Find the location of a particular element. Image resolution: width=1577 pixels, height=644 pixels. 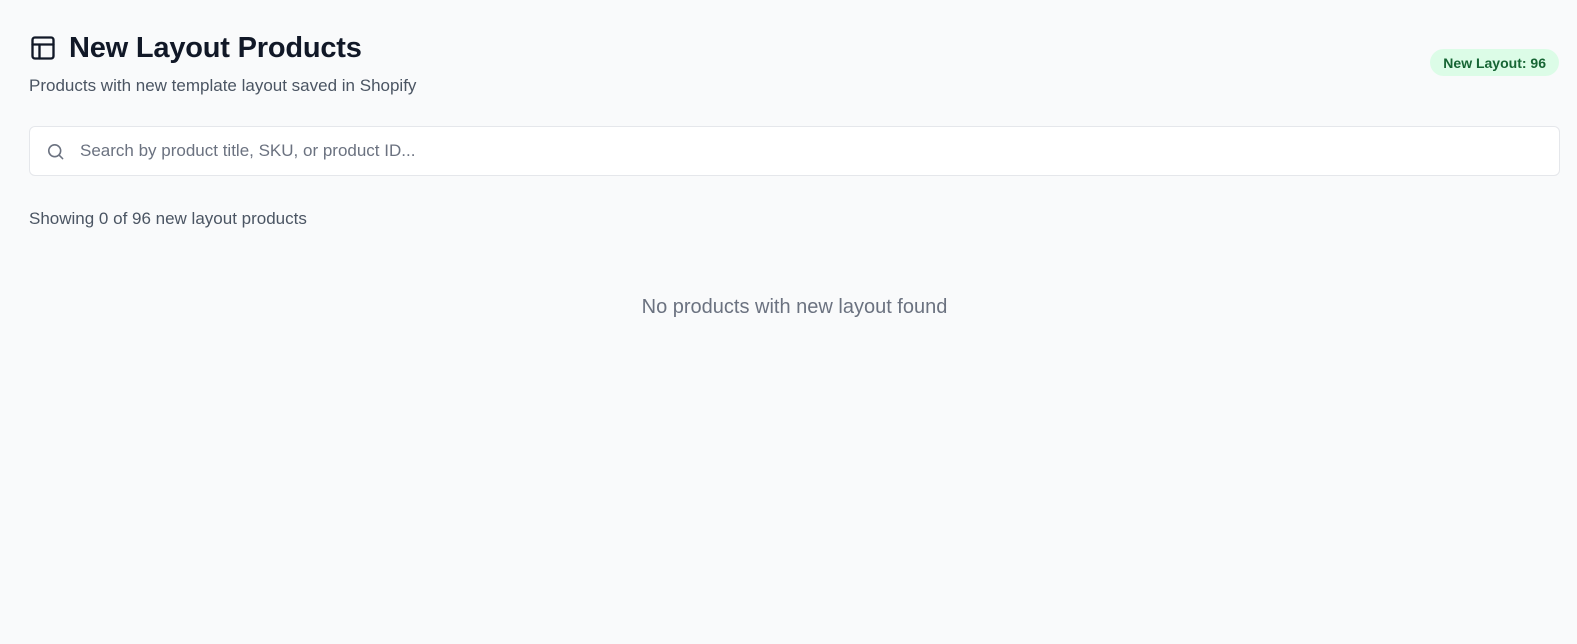

search-box is located at coordinates (794, 151).